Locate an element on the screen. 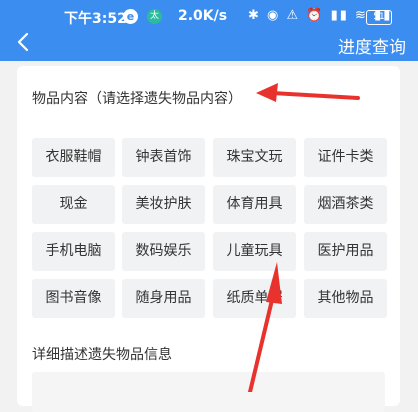 This screenshot has width=418, height=412. category-chip: 手机电脑 is located at coordinates (73, 251).